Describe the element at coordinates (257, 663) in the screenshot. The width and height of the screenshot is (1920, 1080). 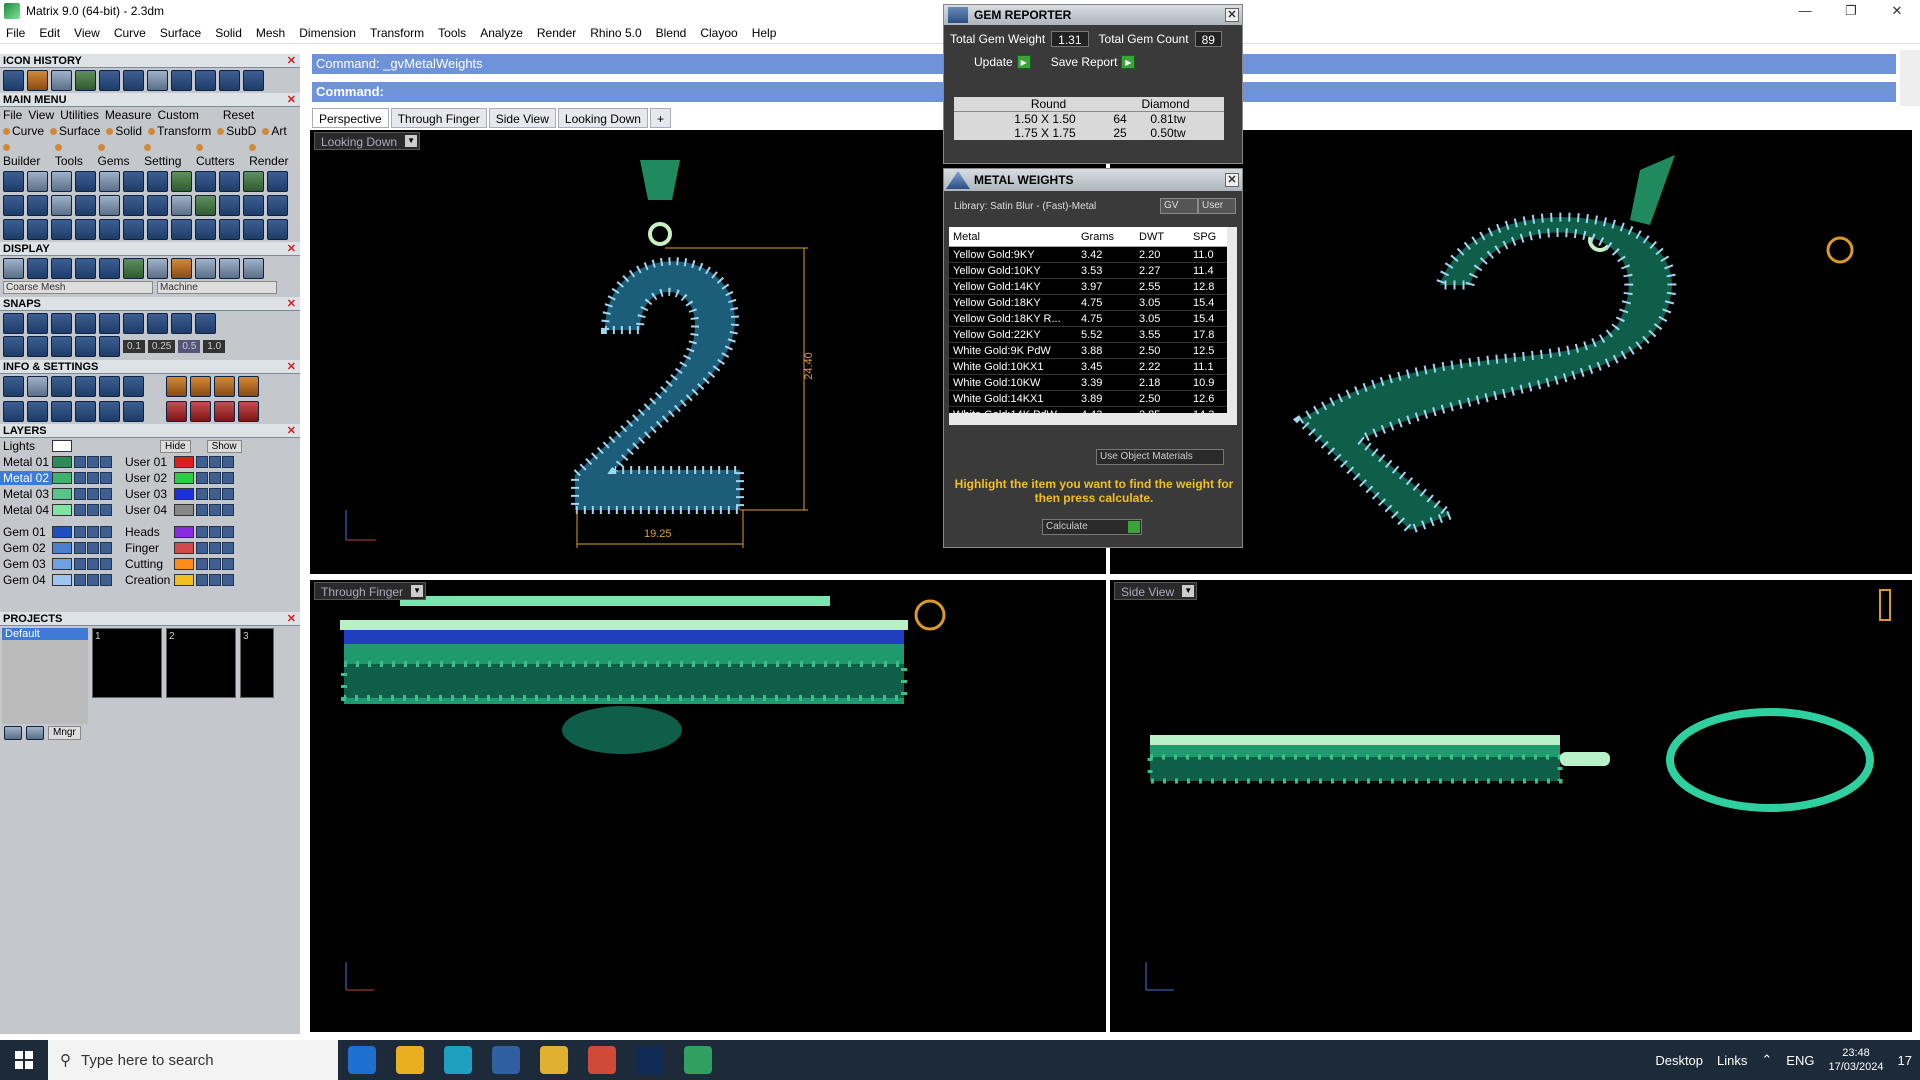
I see `project-thumb: 3` at that location.